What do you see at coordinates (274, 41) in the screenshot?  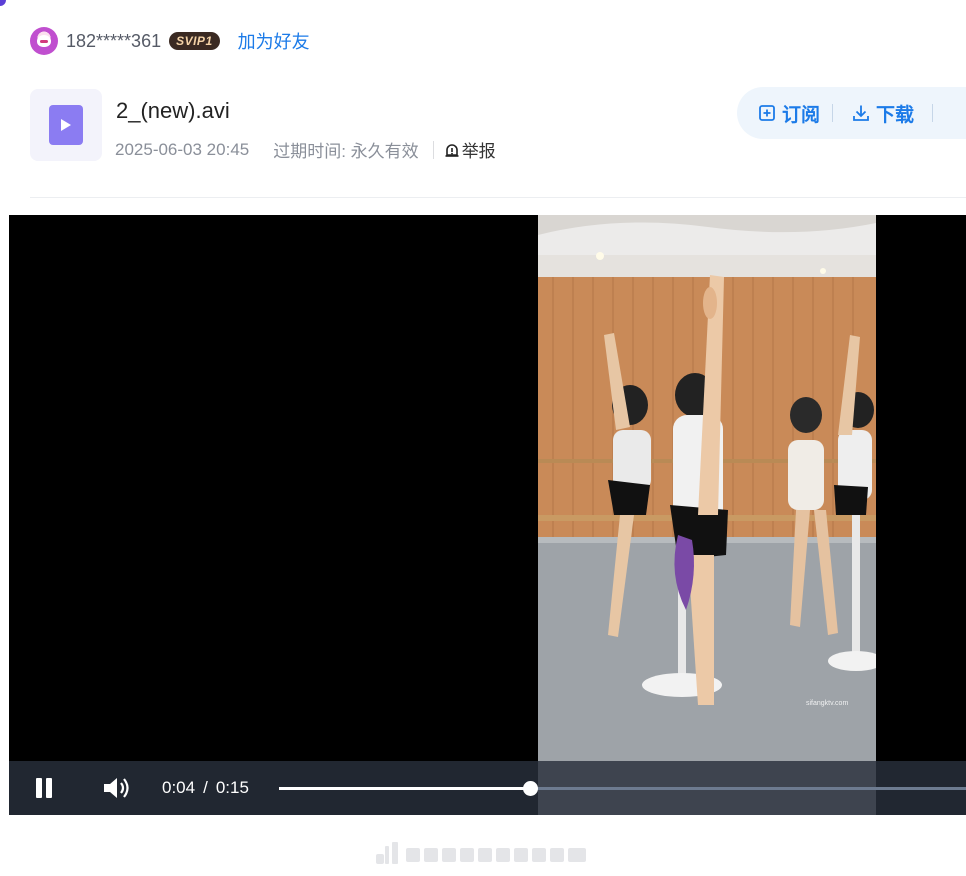 I see `add-friend-link: 加为好友` at bounding box center [274, 41].